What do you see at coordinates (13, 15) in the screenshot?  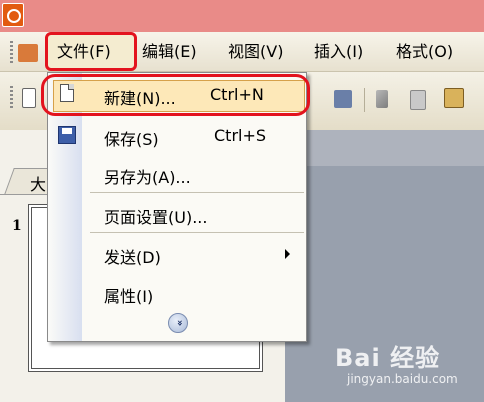 I see `powerpoint-app-icon` at bounding box center [13, 15].